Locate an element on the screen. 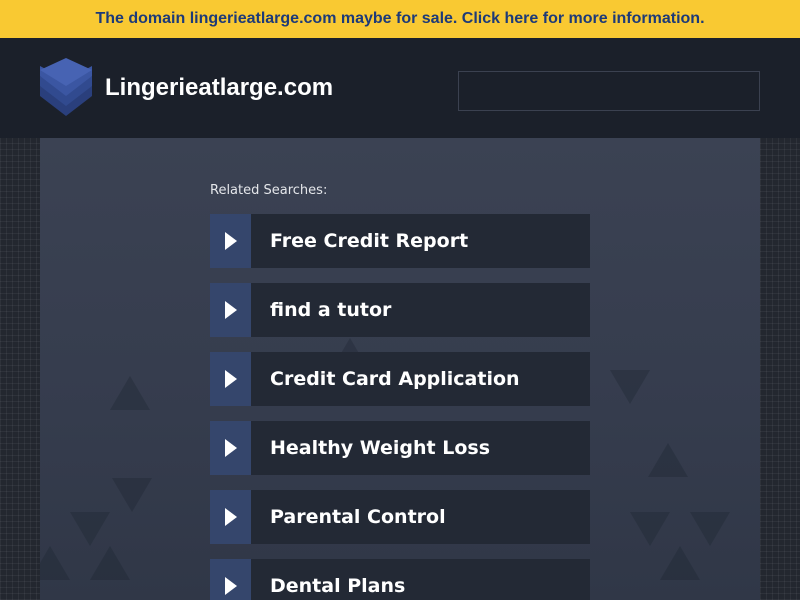  related-link: Healthy Weight Loss is located at coordinates (400, 448).